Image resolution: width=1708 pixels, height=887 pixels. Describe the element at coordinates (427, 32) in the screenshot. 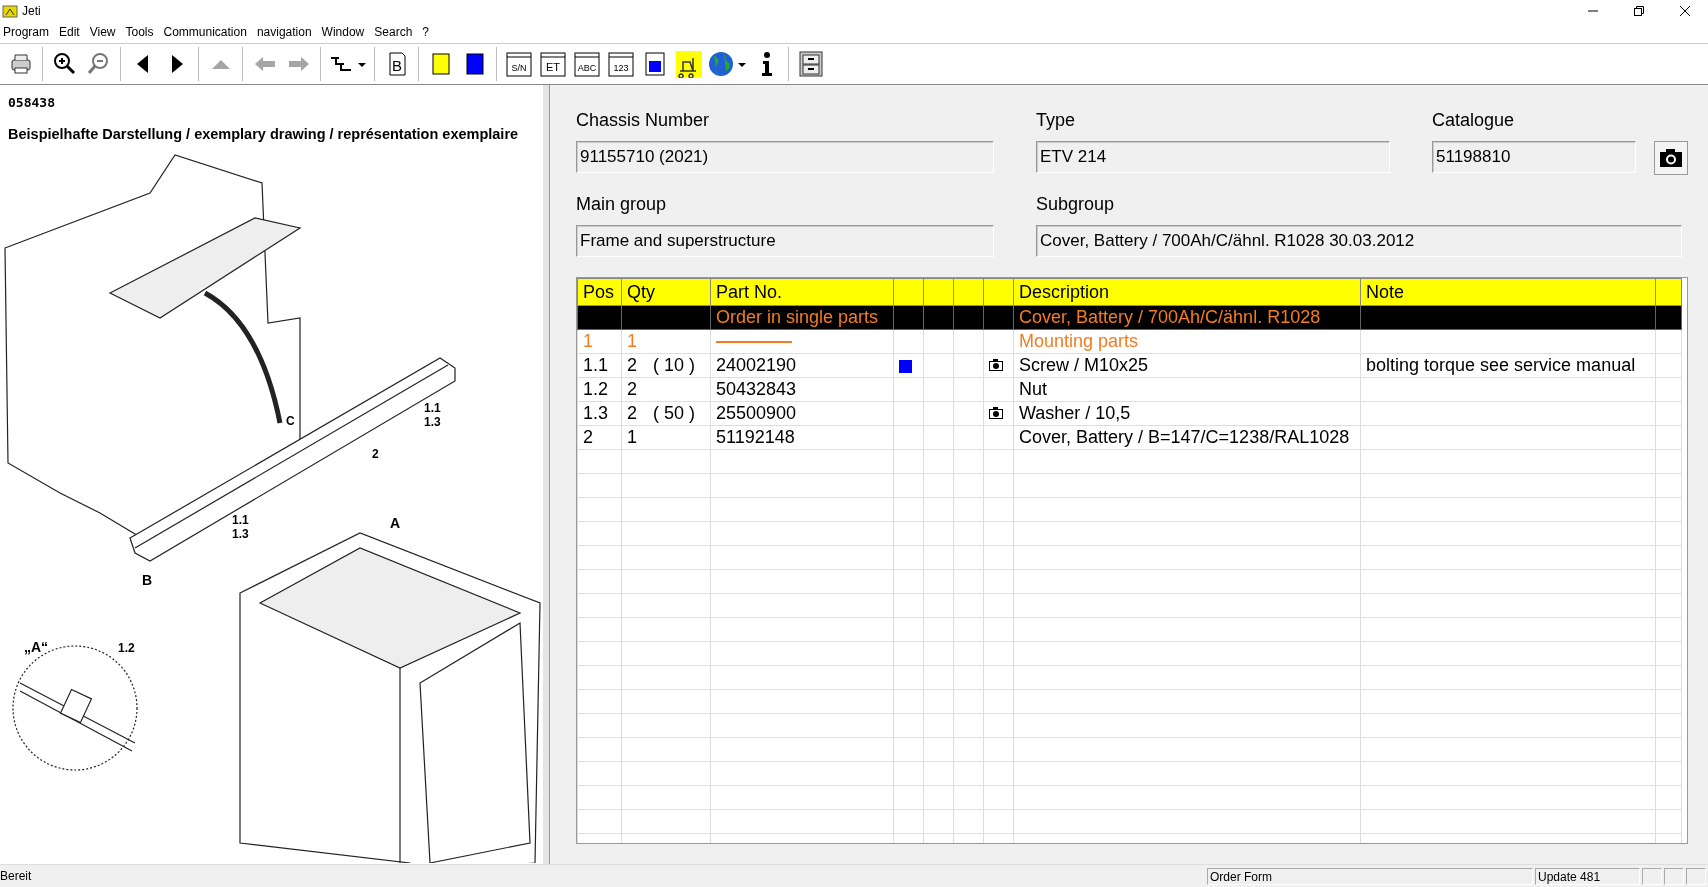

I see `menu-item: ?` at that location.